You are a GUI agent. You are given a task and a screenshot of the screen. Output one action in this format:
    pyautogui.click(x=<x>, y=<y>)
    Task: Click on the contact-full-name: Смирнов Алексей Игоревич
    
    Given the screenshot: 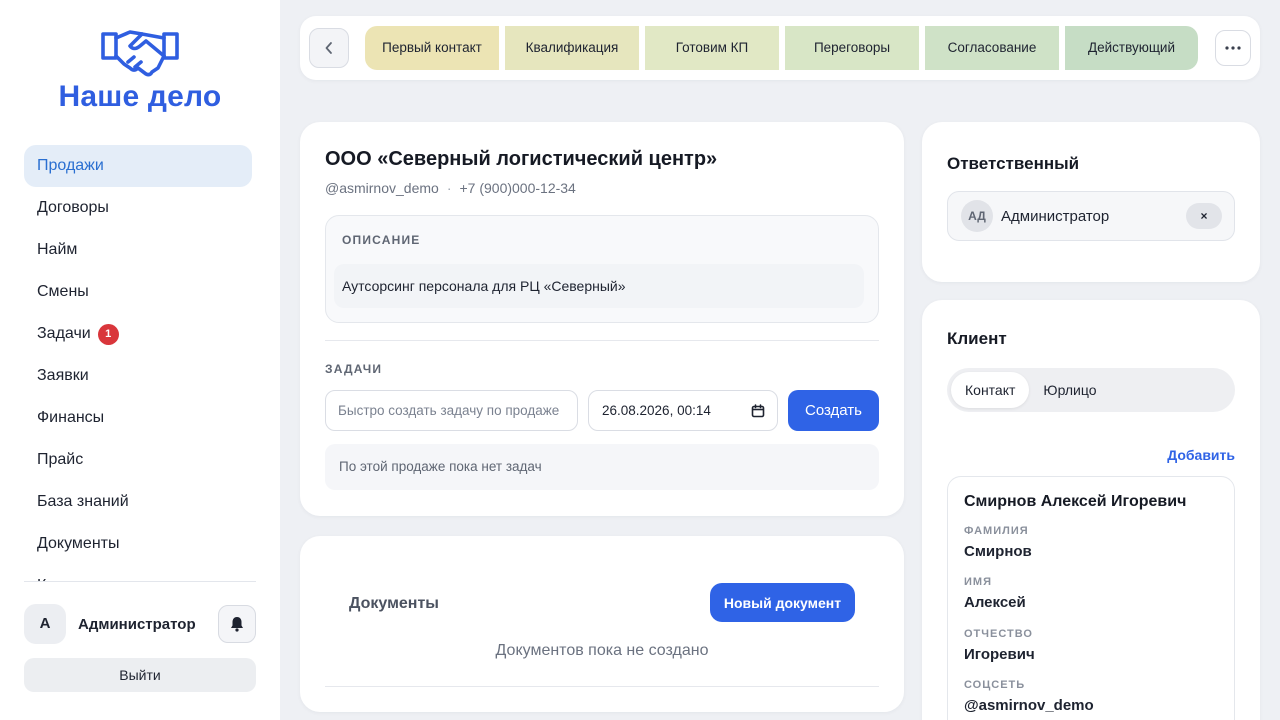 What is the action you would take?
    pyautogui.click(x=1075, y=501)
    